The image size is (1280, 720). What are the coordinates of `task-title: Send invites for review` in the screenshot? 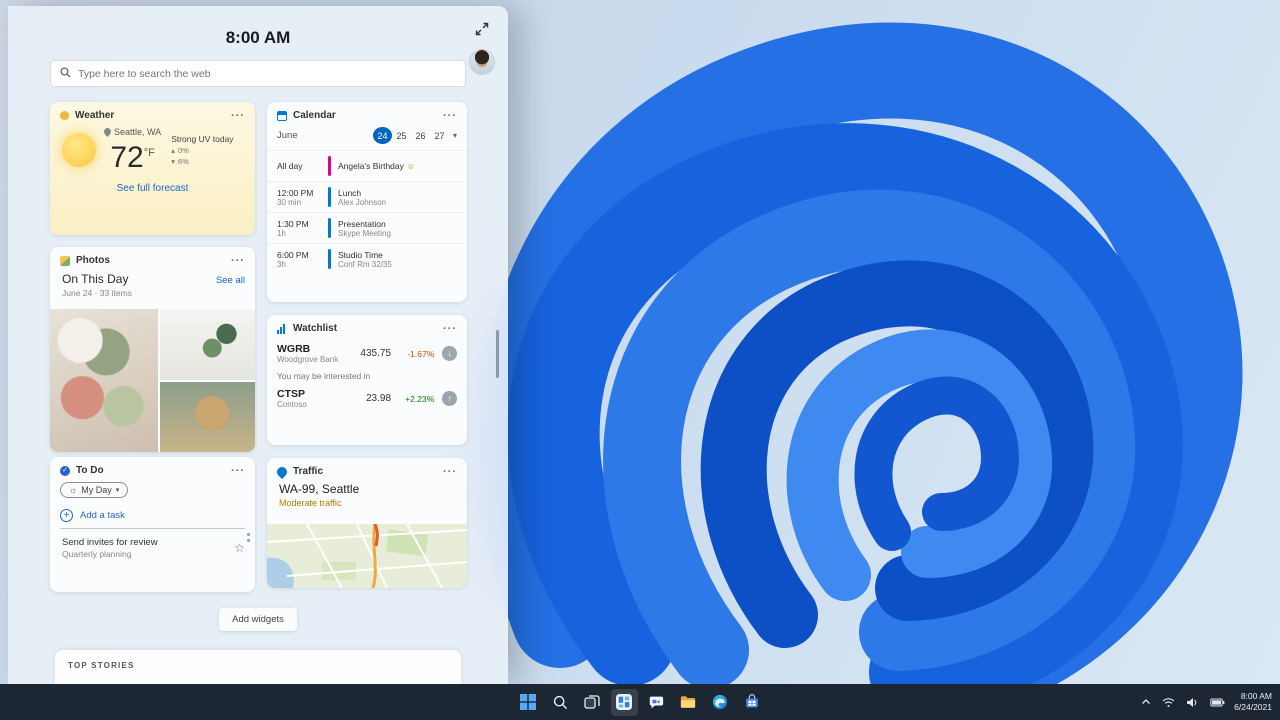 It's located at (110, 542).